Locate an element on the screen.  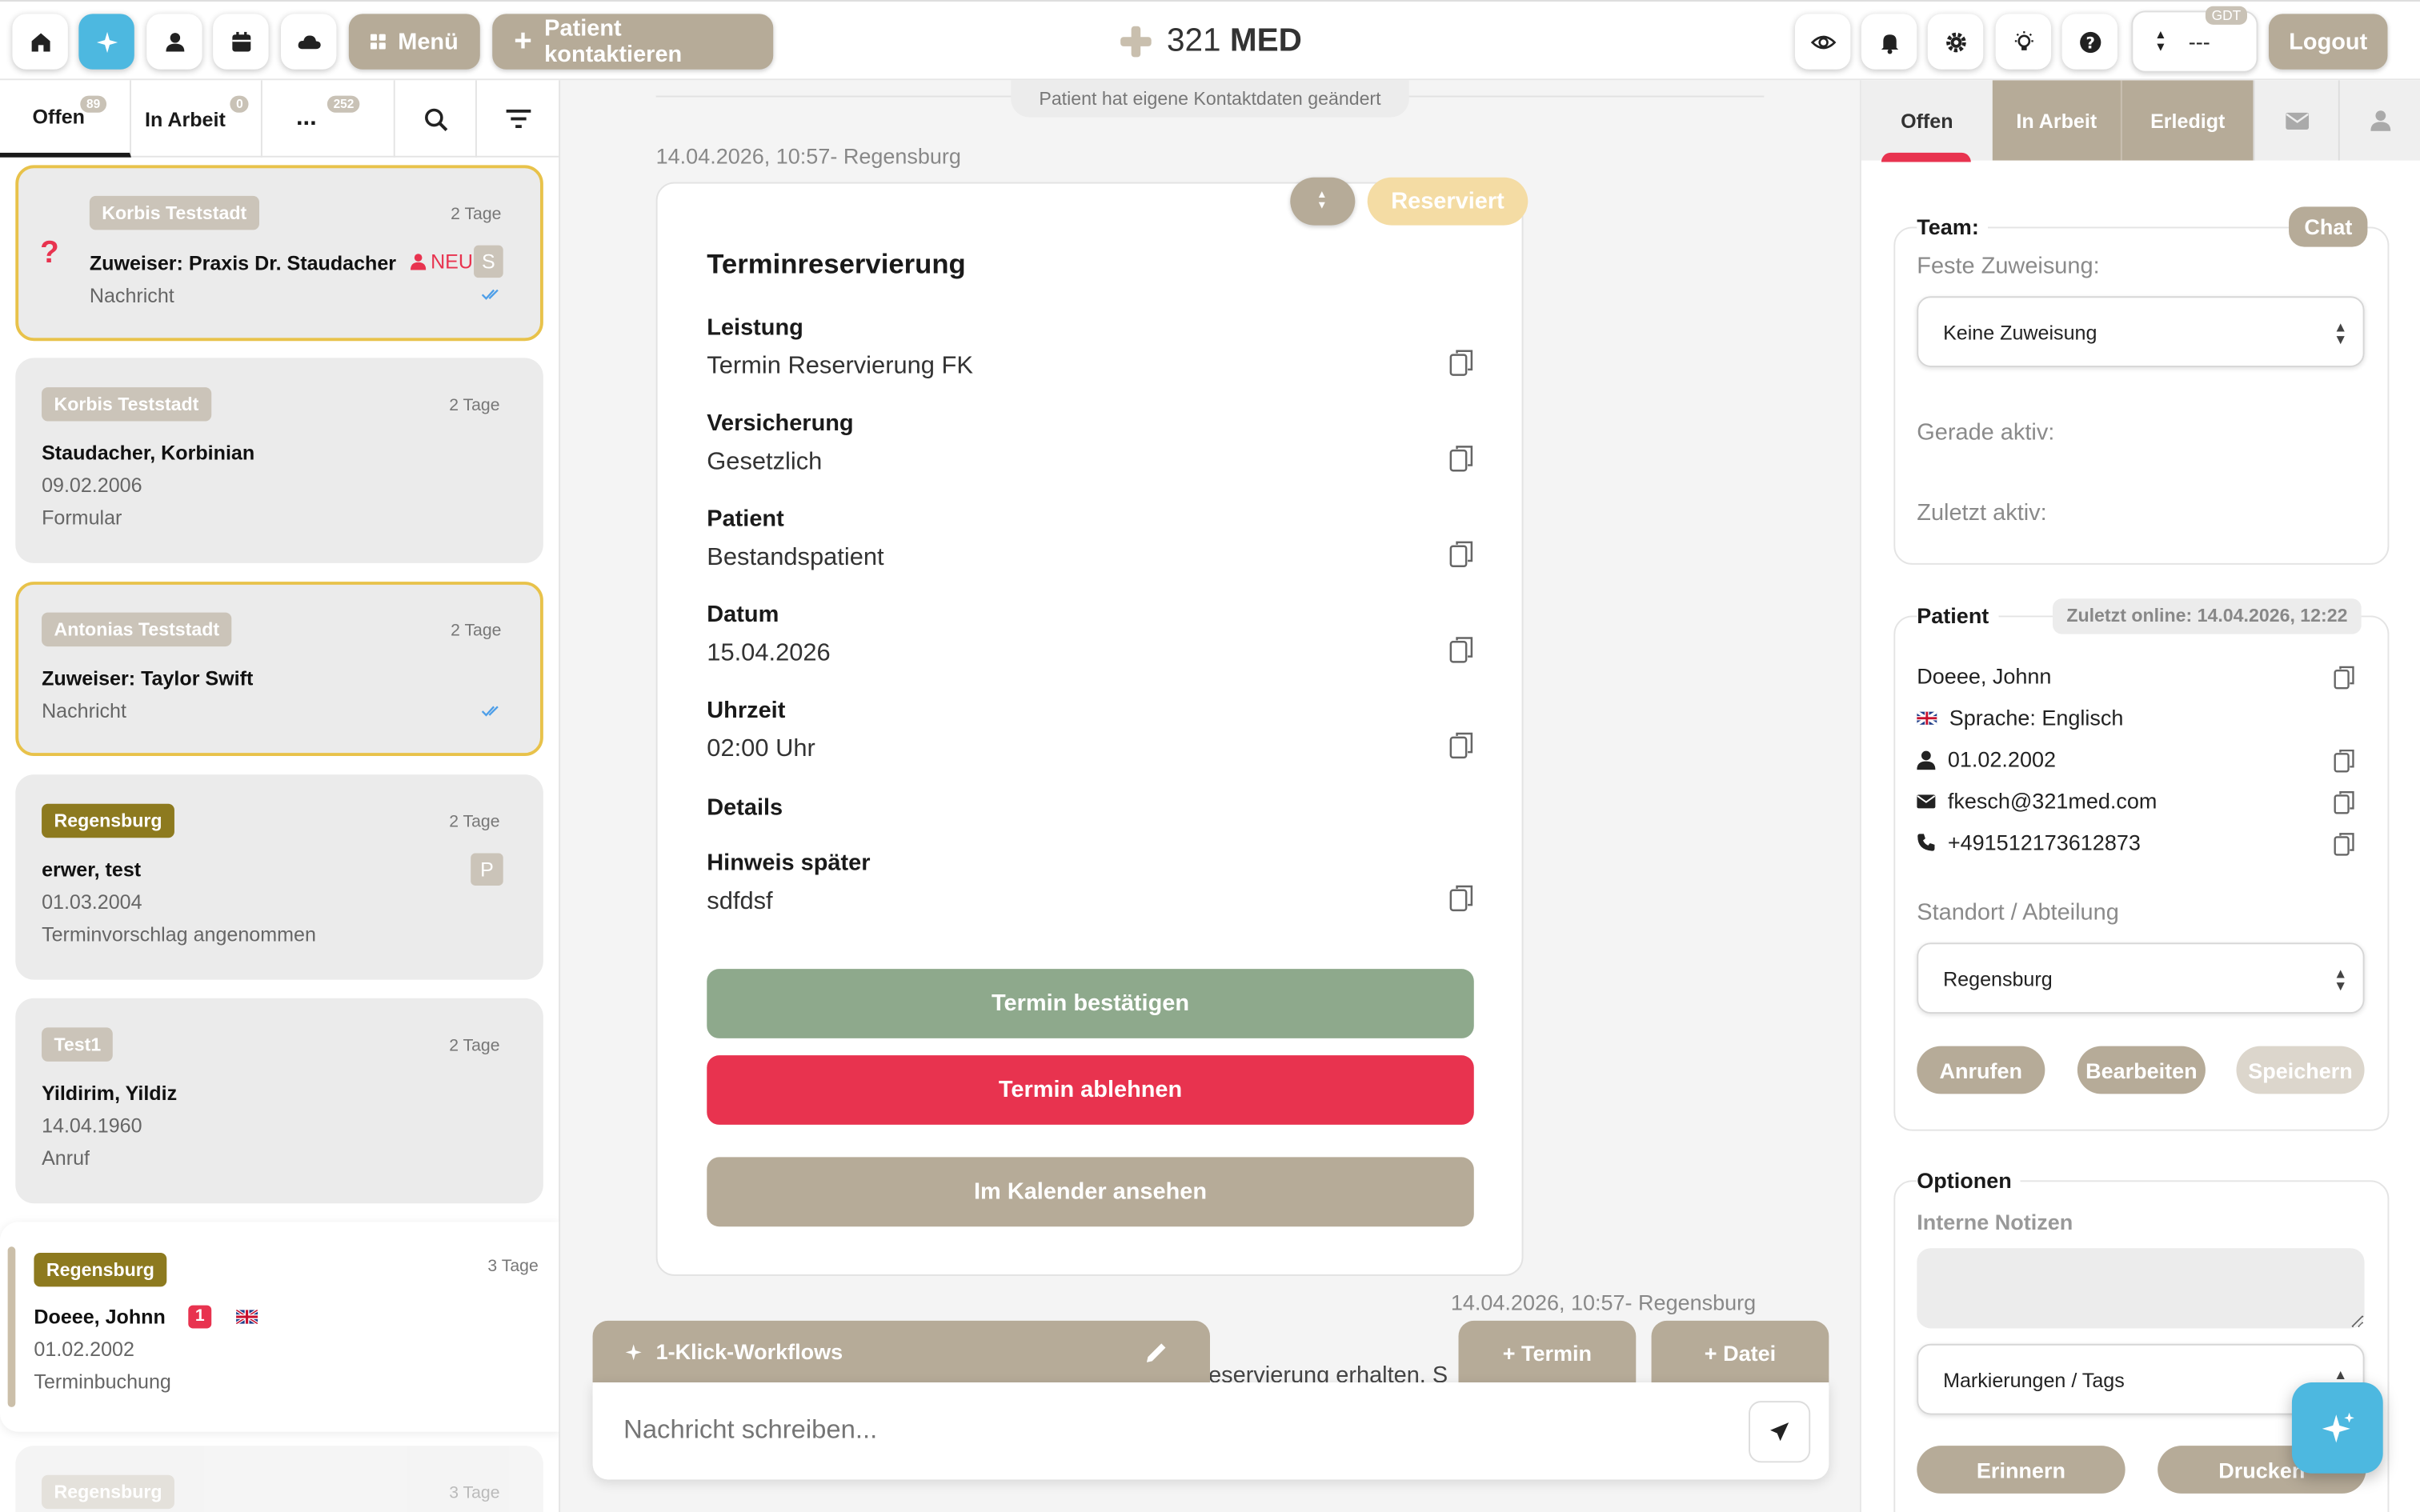
conversation-name: Zuweiser: Taylor Swift is located at coordinates (148, 678).